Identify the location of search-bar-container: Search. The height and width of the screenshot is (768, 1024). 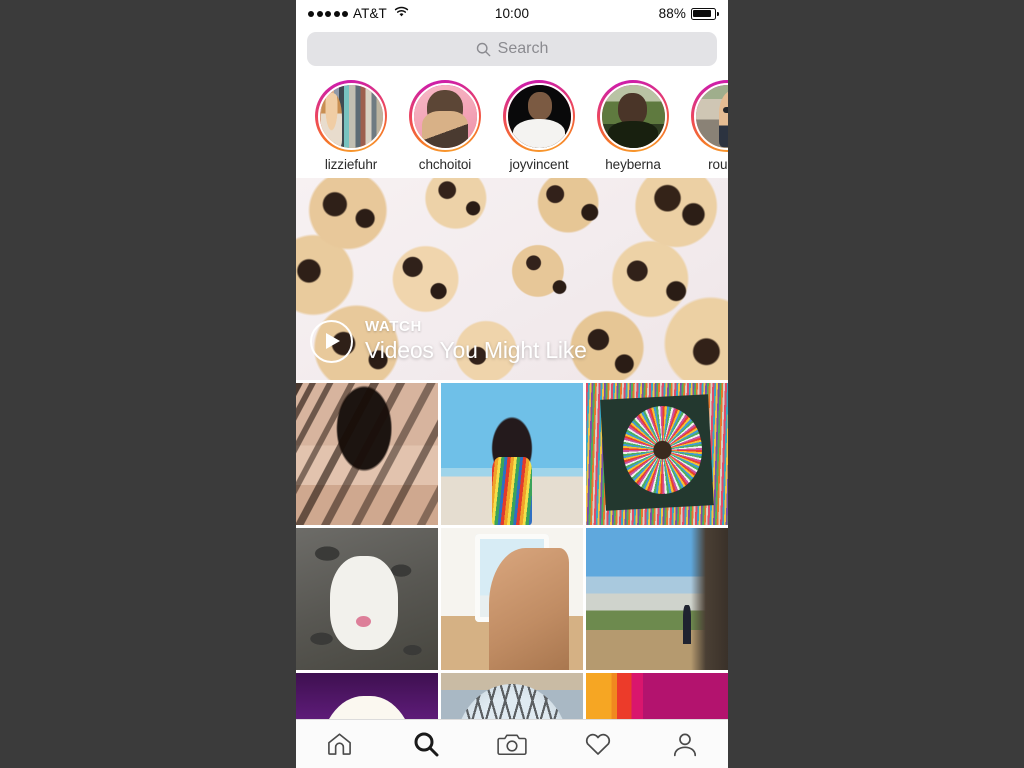
(512, 51).